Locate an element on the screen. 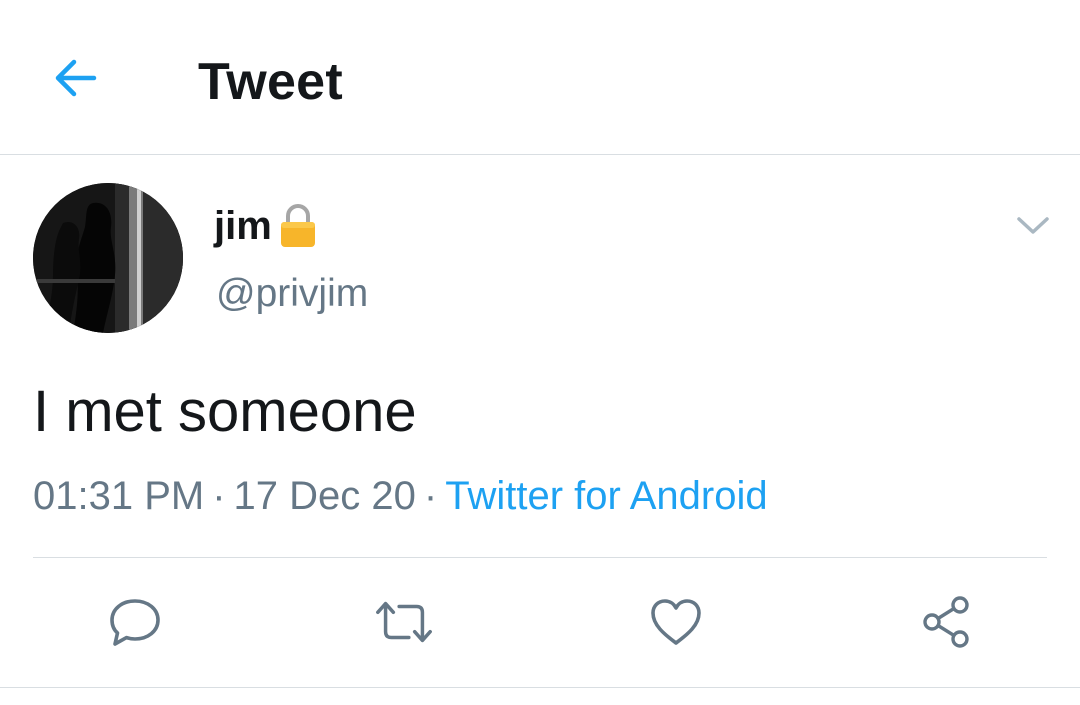  reply-button is located at coordinates (135, 622).